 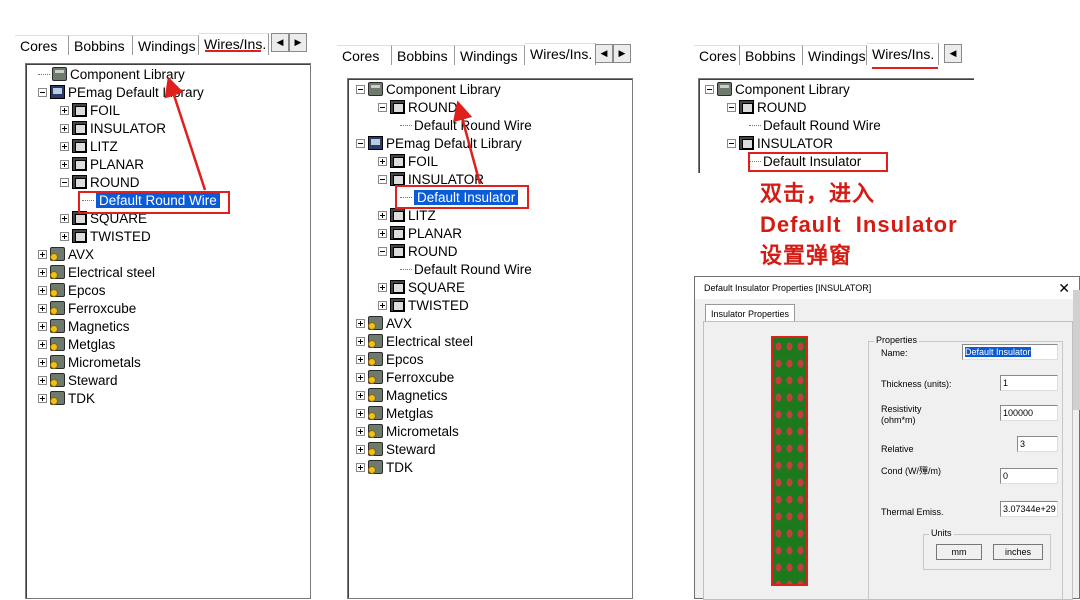 I want to click on tree-node: LITZ, so click(x=89, y=146).